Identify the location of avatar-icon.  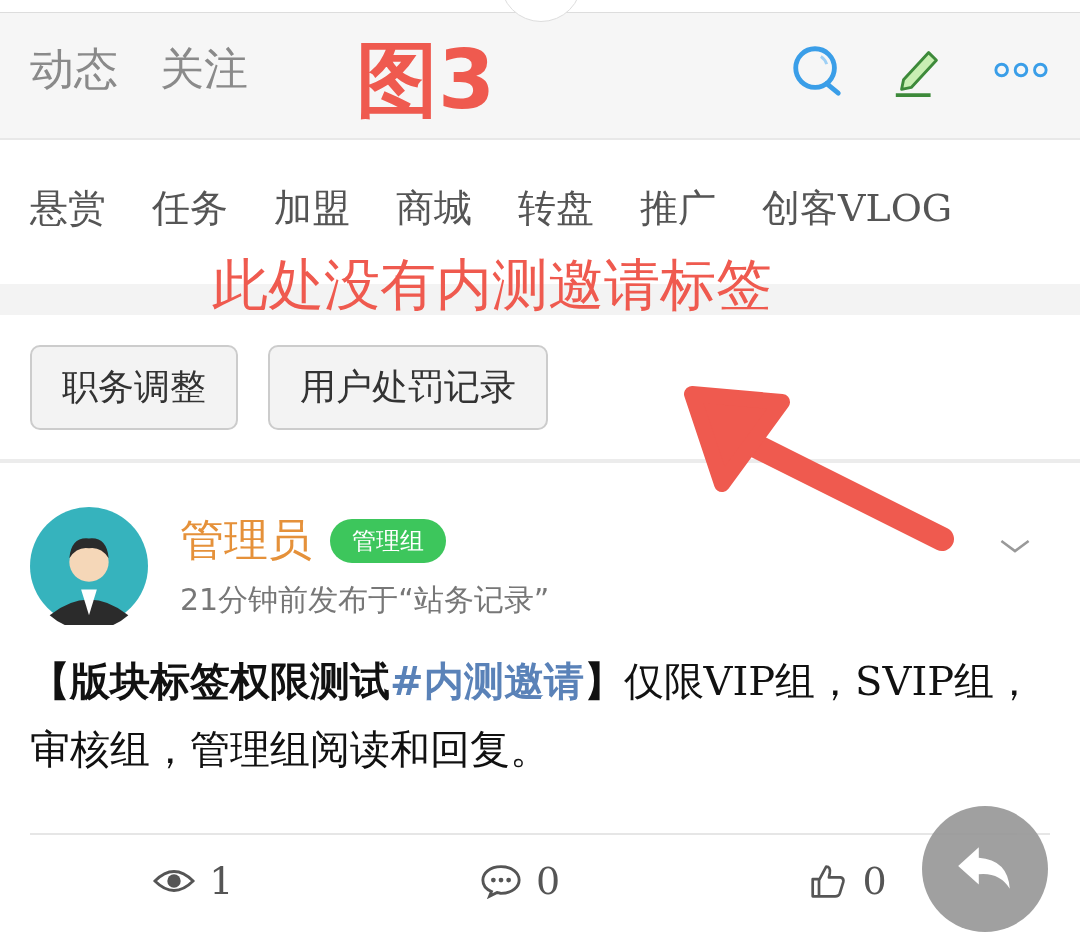
(89, 566).